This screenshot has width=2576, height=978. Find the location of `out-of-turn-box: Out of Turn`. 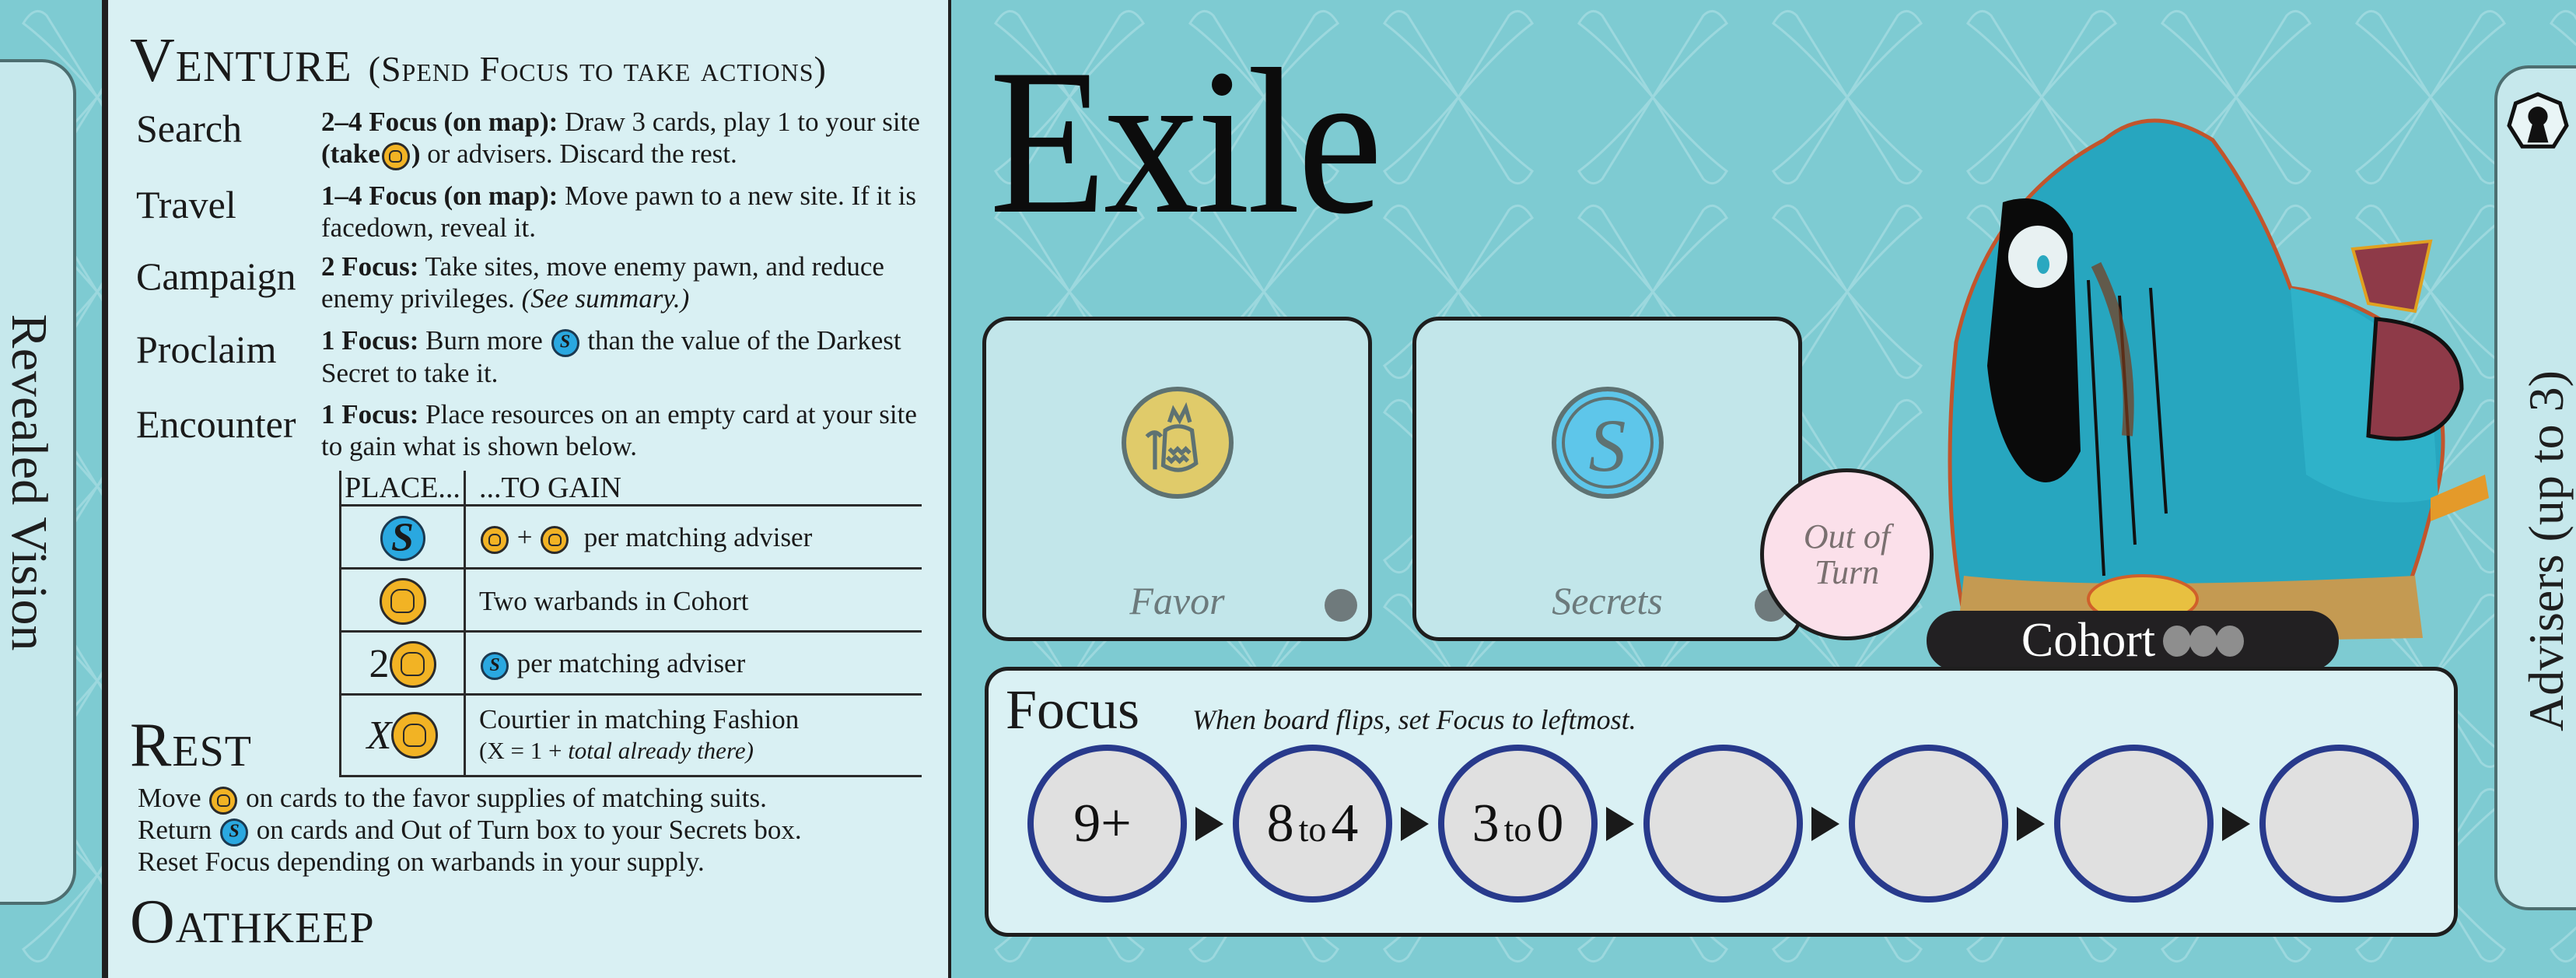

out-of-turn-box: Out of Turn is located at coordinates (1847, 554).